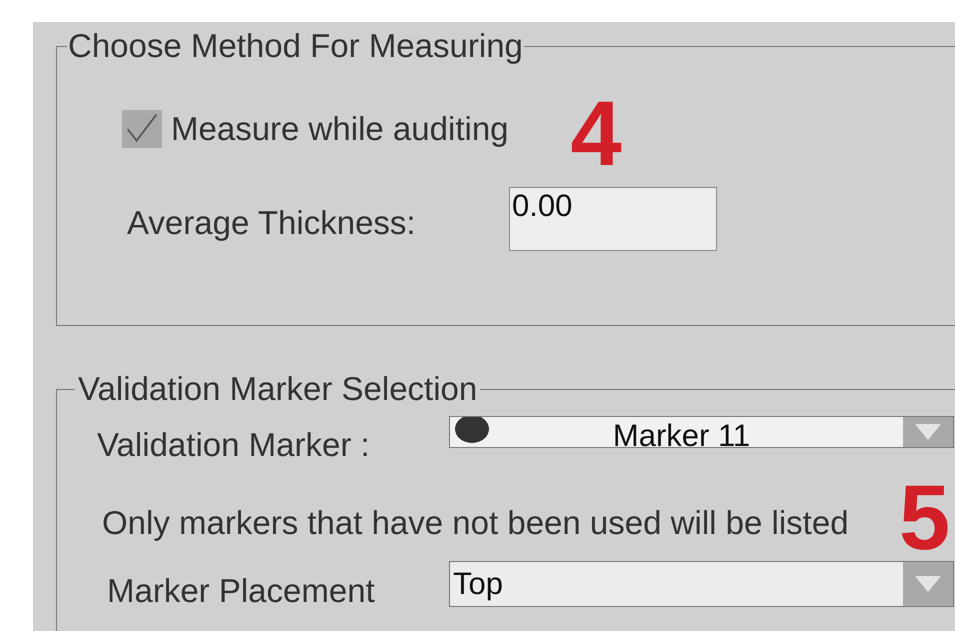 Image resolution: width=955 pixels, height=631 pixels. Describe the element at coordinates (596, 134) in the screenshot. I see `annotation-number: 4` at that location.